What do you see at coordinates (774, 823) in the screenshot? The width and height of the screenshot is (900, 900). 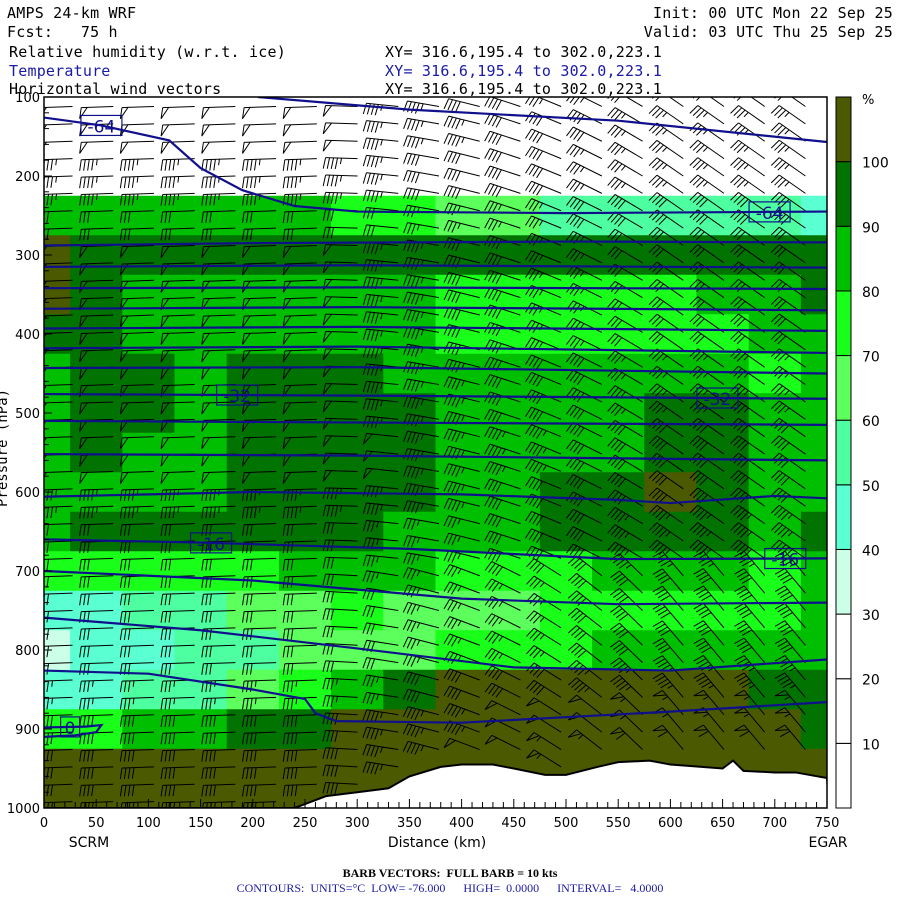 I see `x-tick-label: 700` at bounding box center [774, 823].